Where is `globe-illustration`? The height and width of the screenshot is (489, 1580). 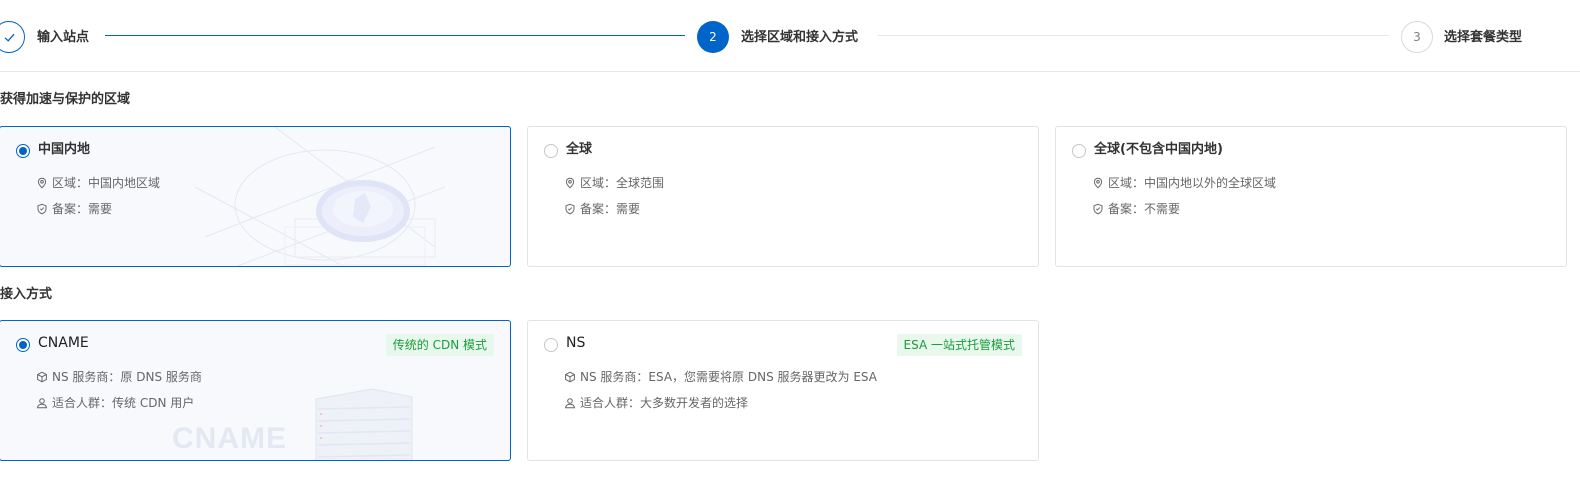 globe-illustration is located at coordinates (320, 196).